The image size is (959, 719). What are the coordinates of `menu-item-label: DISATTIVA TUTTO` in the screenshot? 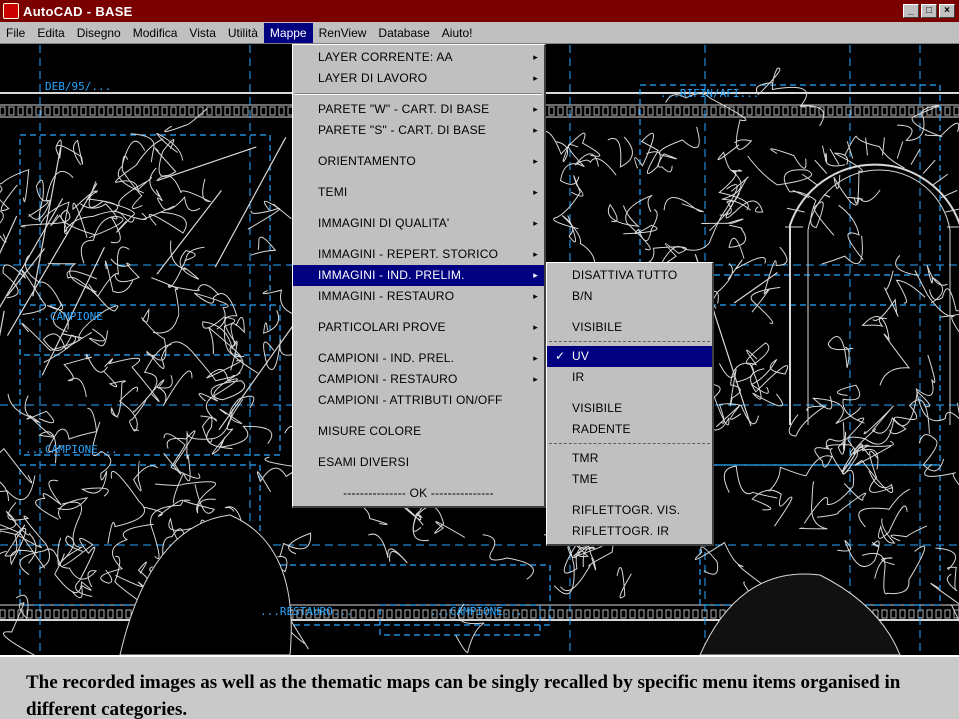 It's located at (625, 275).